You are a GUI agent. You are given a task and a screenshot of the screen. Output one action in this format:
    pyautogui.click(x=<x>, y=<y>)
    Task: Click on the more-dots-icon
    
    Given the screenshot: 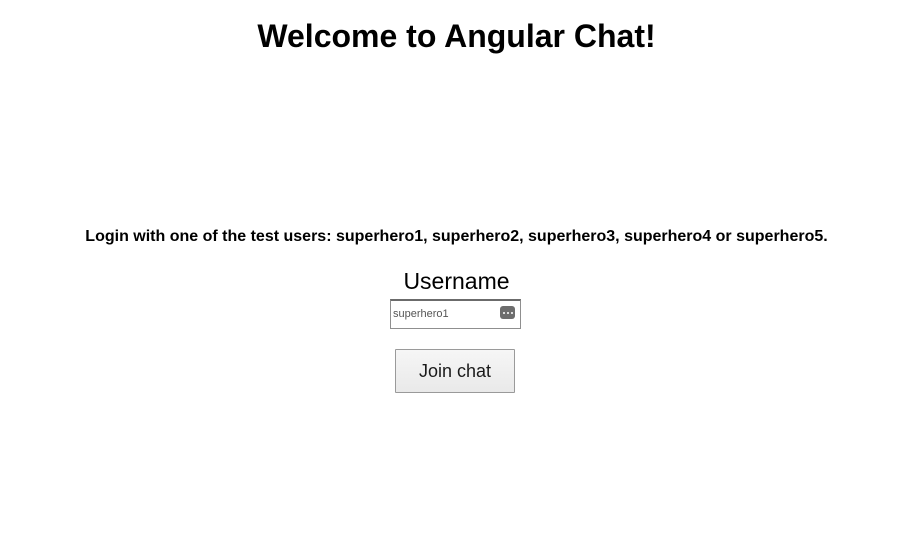 What is the action you would take?
    pyautogui.click(x=507, y=312)
    